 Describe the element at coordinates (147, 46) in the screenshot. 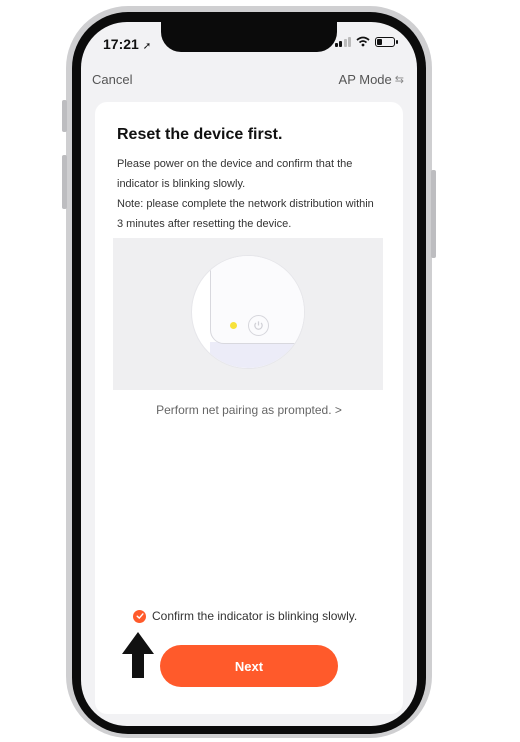

I see `location-arrow-icon: ➚` at that location.